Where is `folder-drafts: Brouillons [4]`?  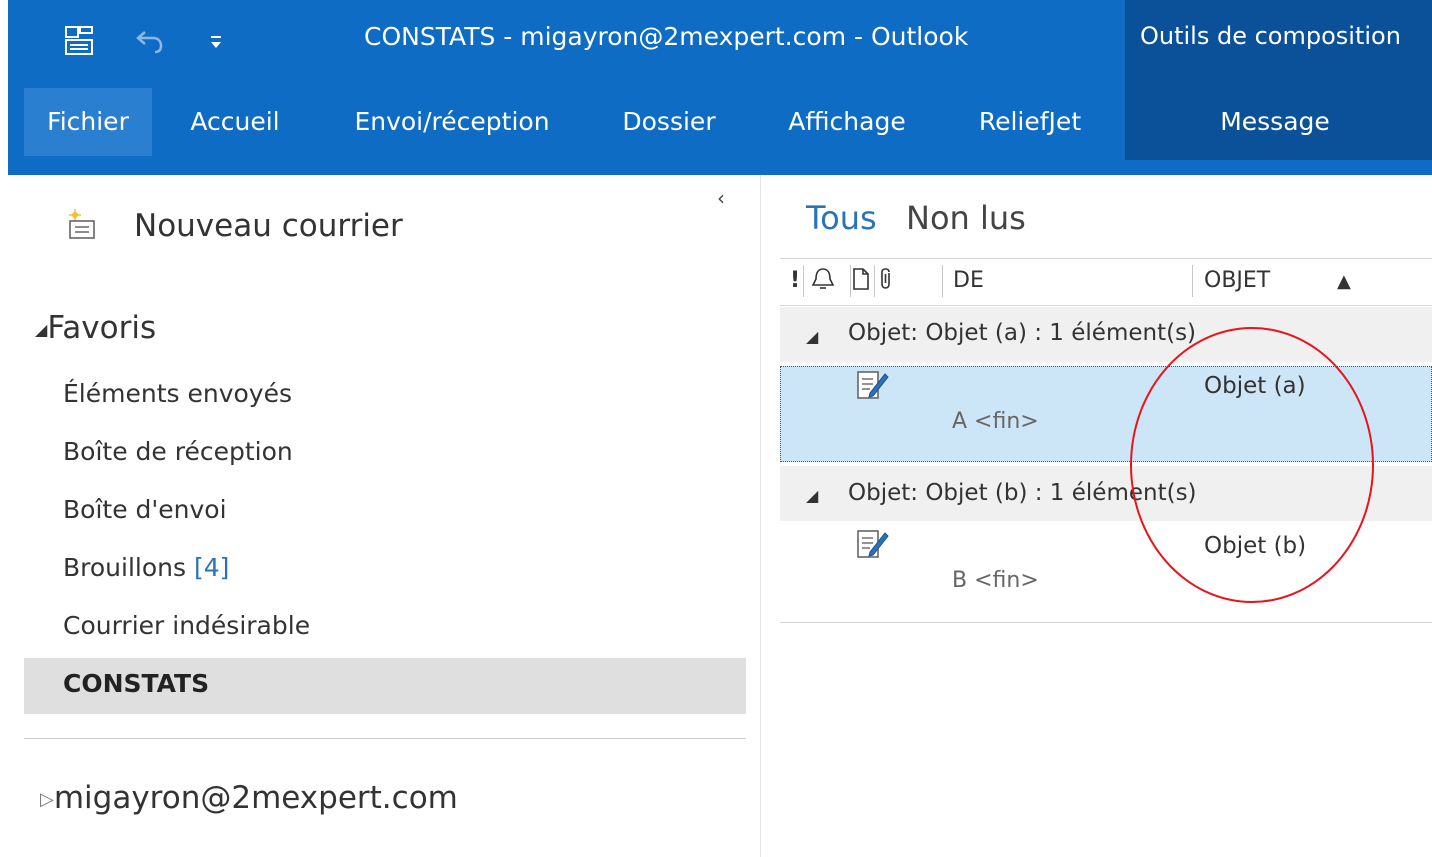
folder-drafts: Brouillons [4] is located at coordinates (146, 567).